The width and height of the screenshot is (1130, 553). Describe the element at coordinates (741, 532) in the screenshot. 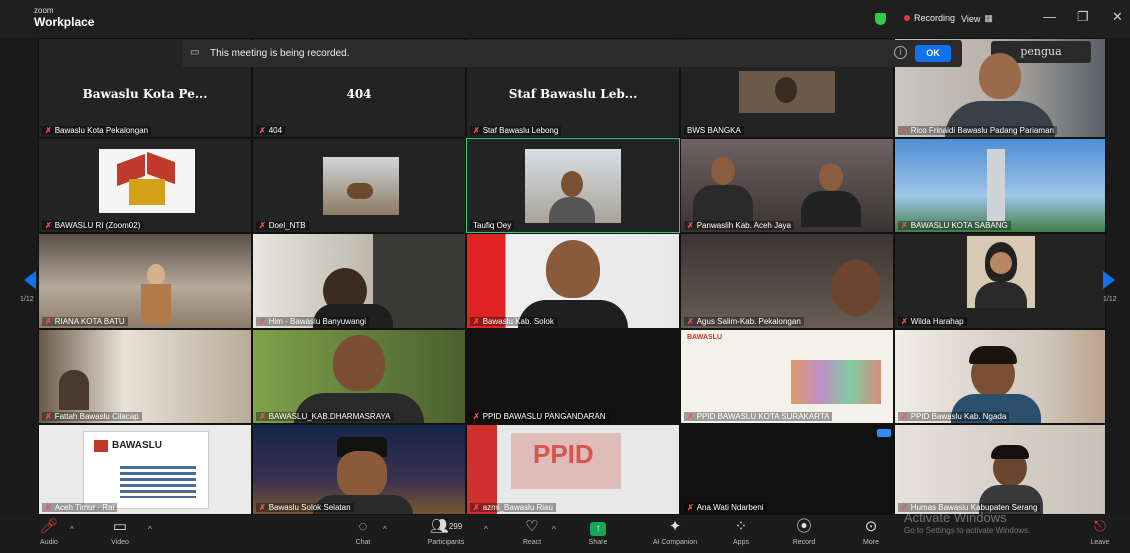

I see `apps-button: ⁘ Apps` at that location.